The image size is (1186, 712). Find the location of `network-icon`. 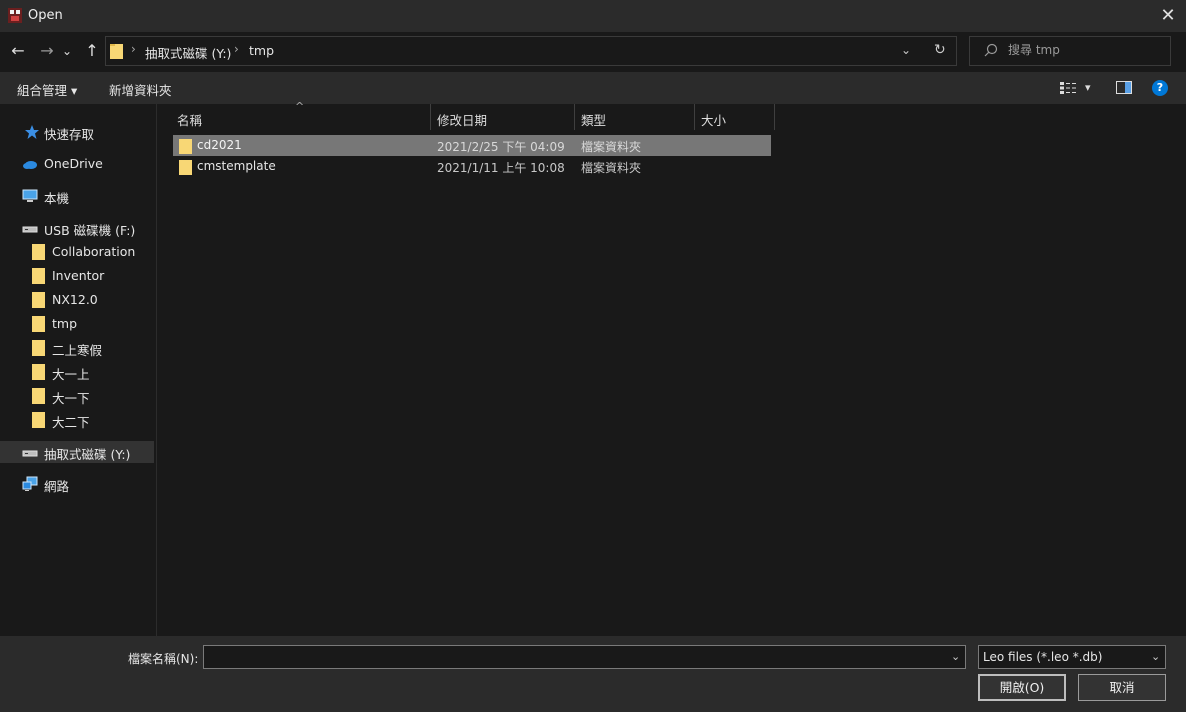

network-icon is located at coordinates (30, 483).